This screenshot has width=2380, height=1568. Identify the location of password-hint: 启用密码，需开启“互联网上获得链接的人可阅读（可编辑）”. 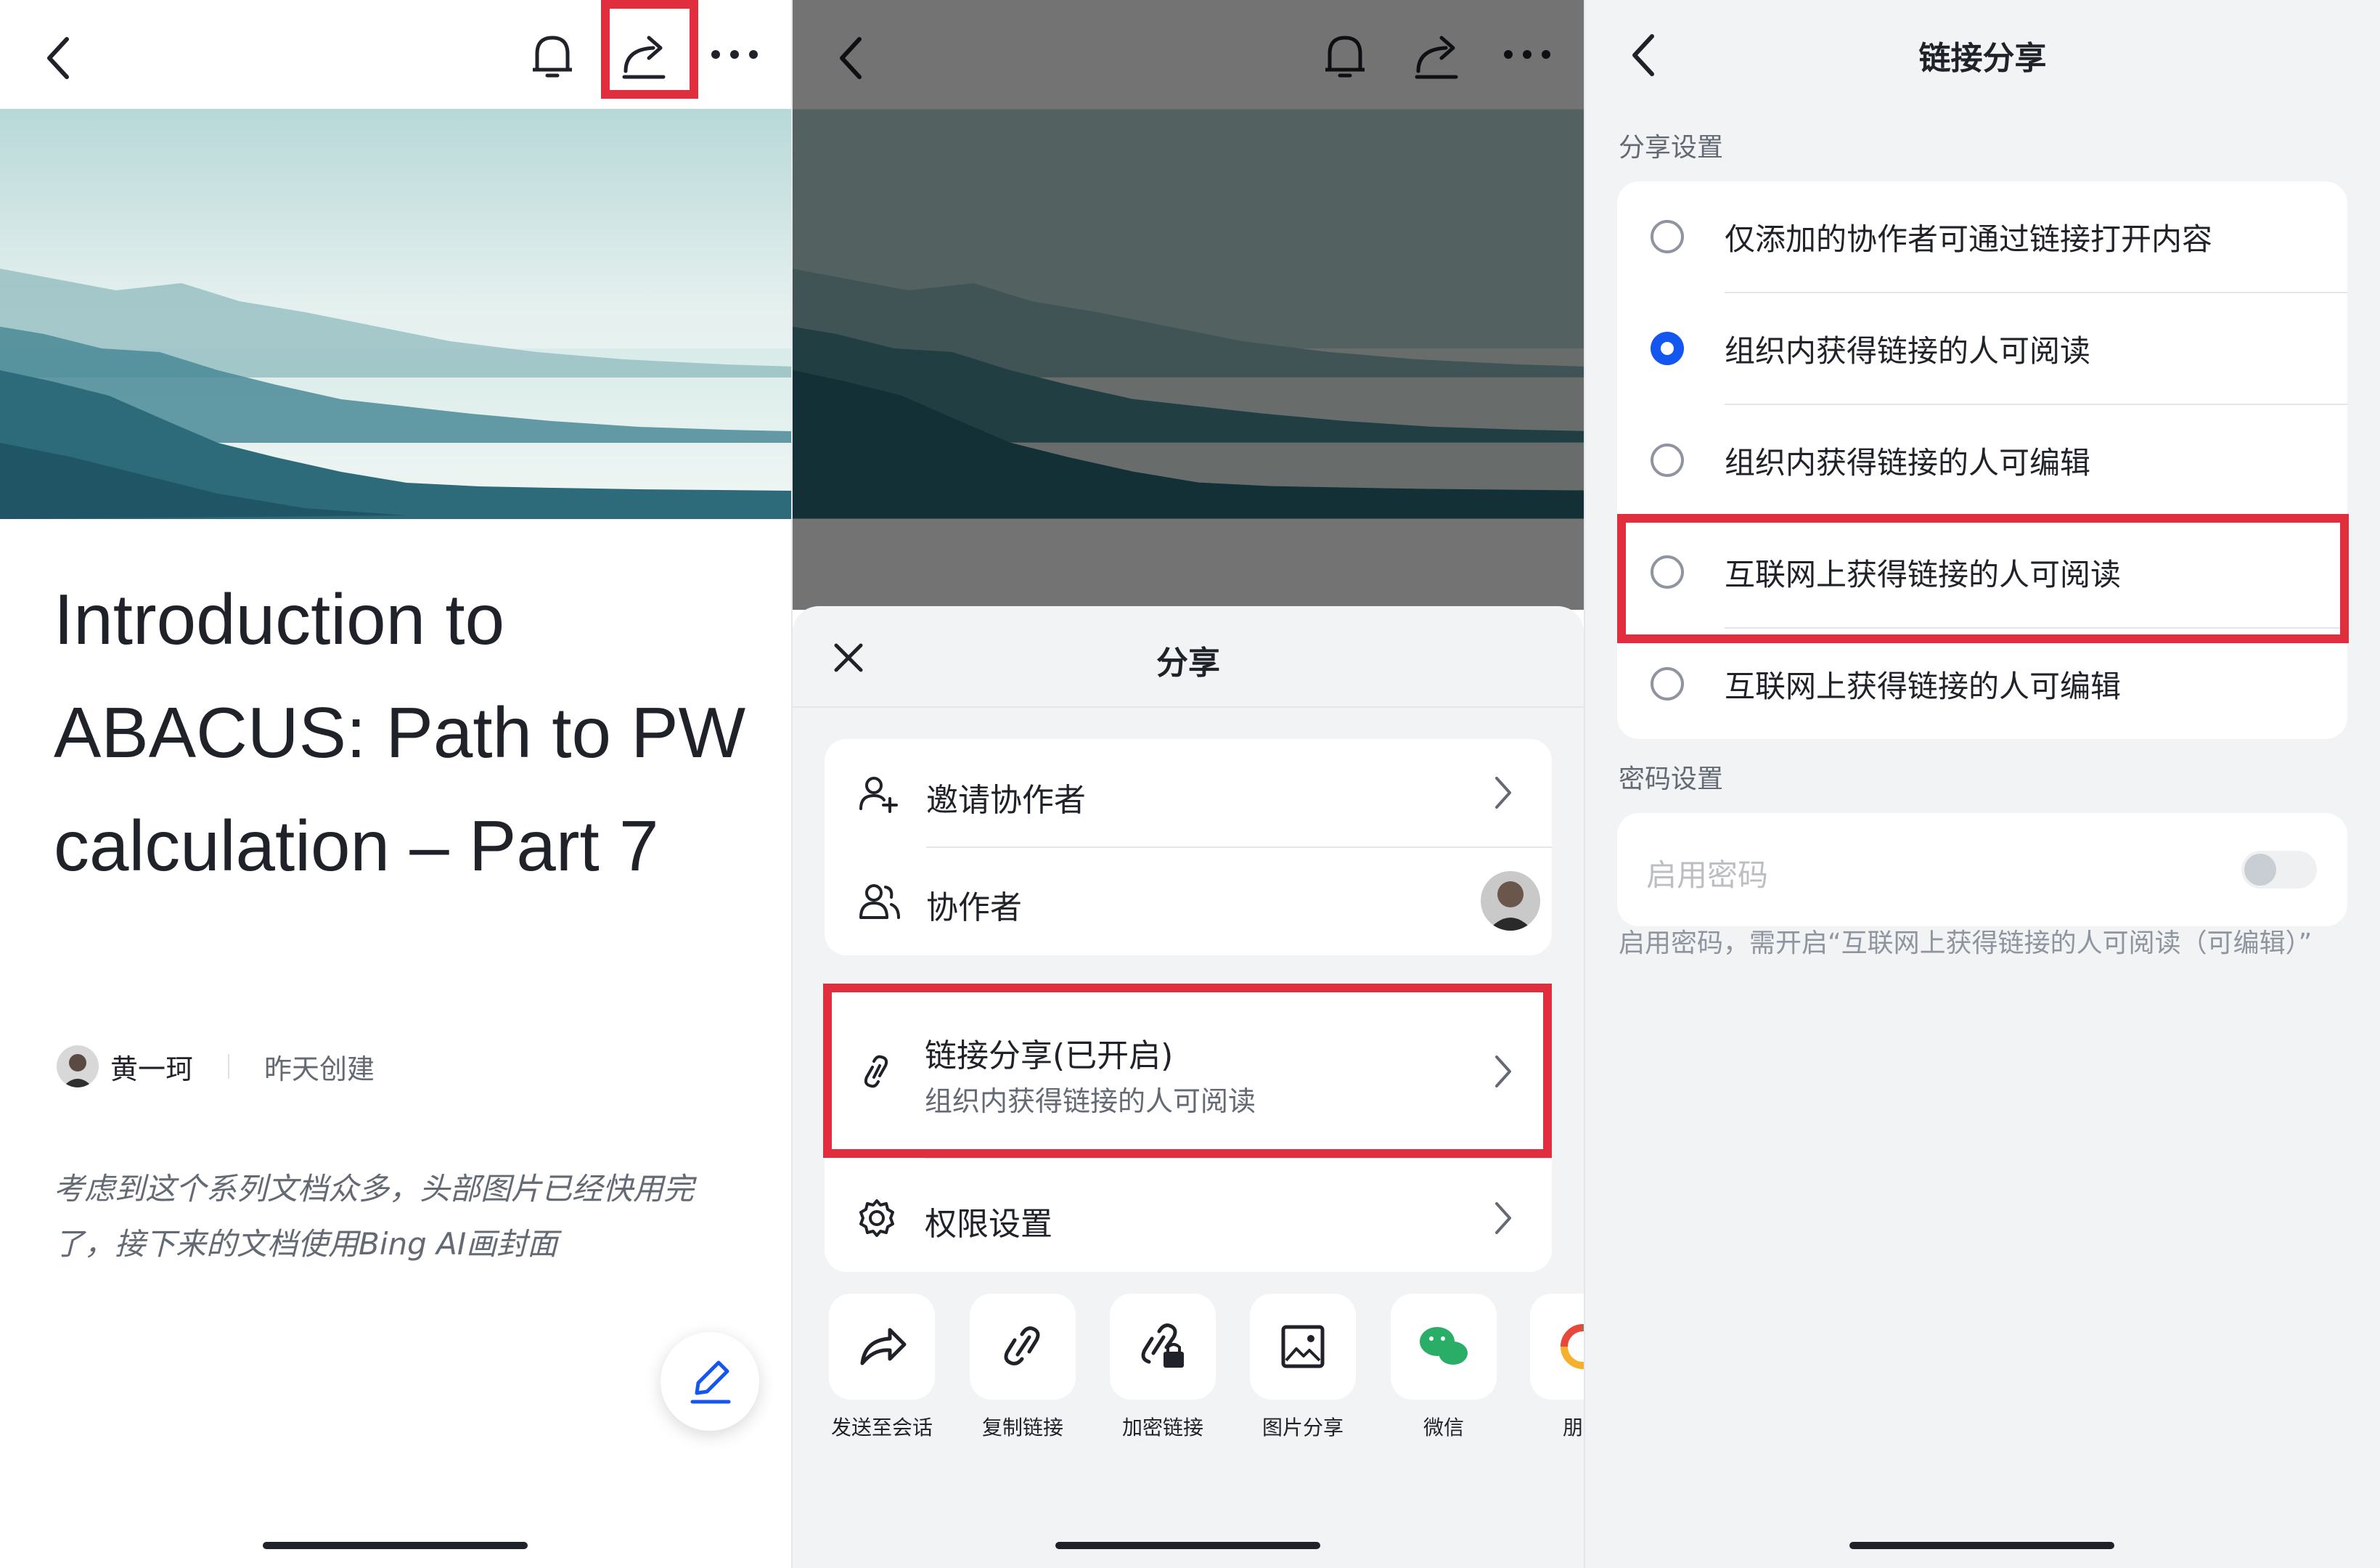
(1965, 943).